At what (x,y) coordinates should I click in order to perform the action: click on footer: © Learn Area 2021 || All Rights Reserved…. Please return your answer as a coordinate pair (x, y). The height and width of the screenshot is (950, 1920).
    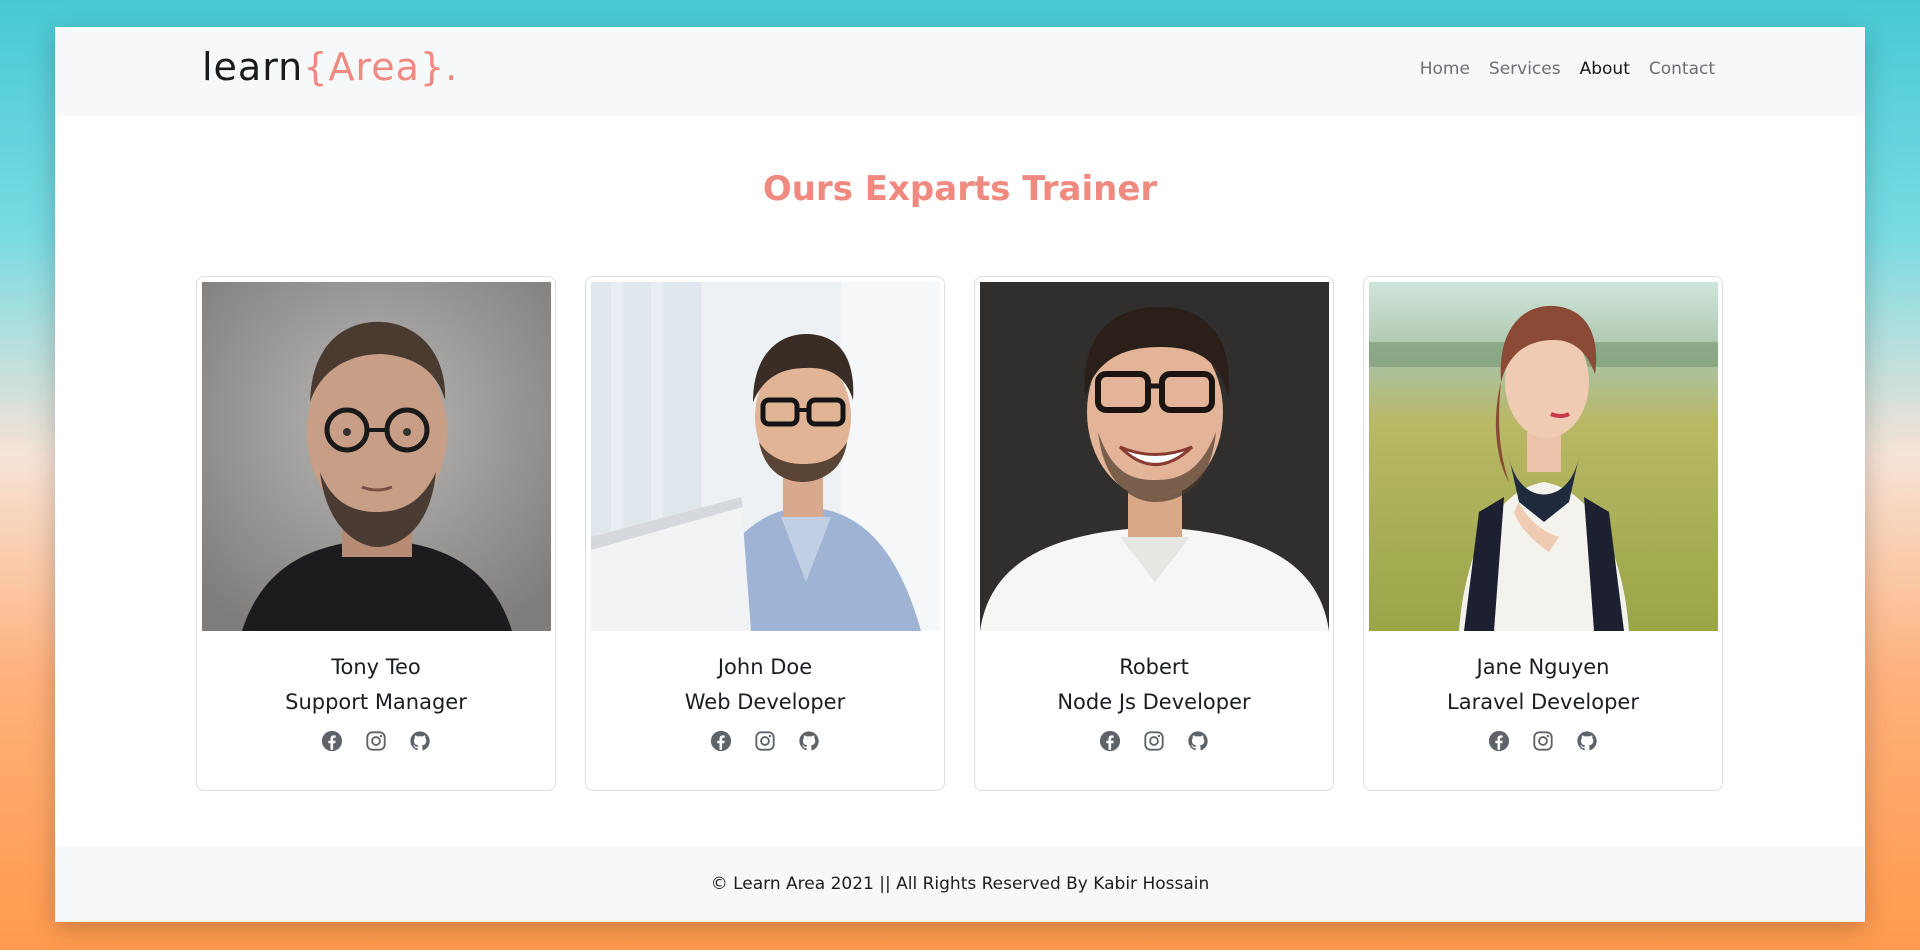
    Looking at the image, I should click on (960, 884).